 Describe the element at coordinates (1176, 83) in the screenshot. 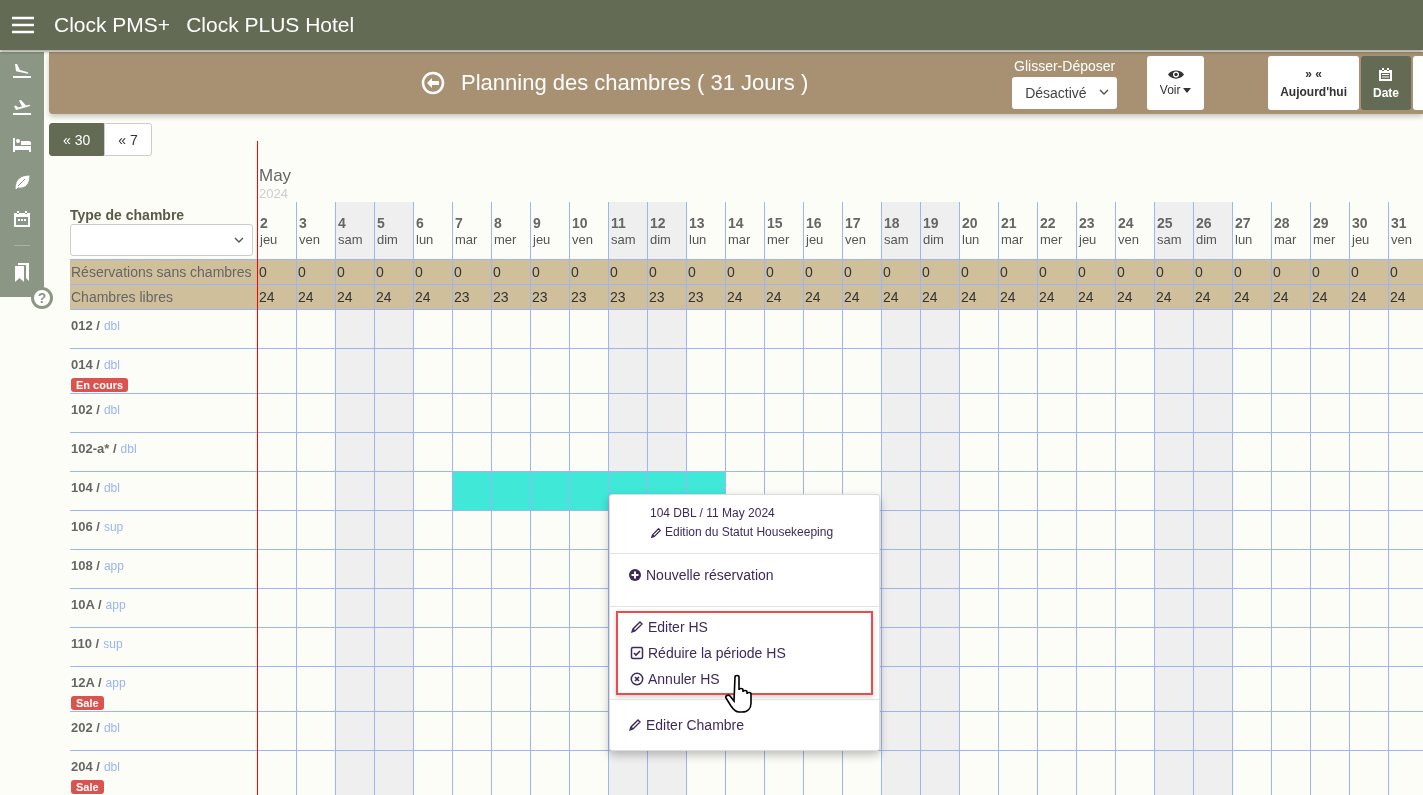

I see `view-button: Voir` at that location.